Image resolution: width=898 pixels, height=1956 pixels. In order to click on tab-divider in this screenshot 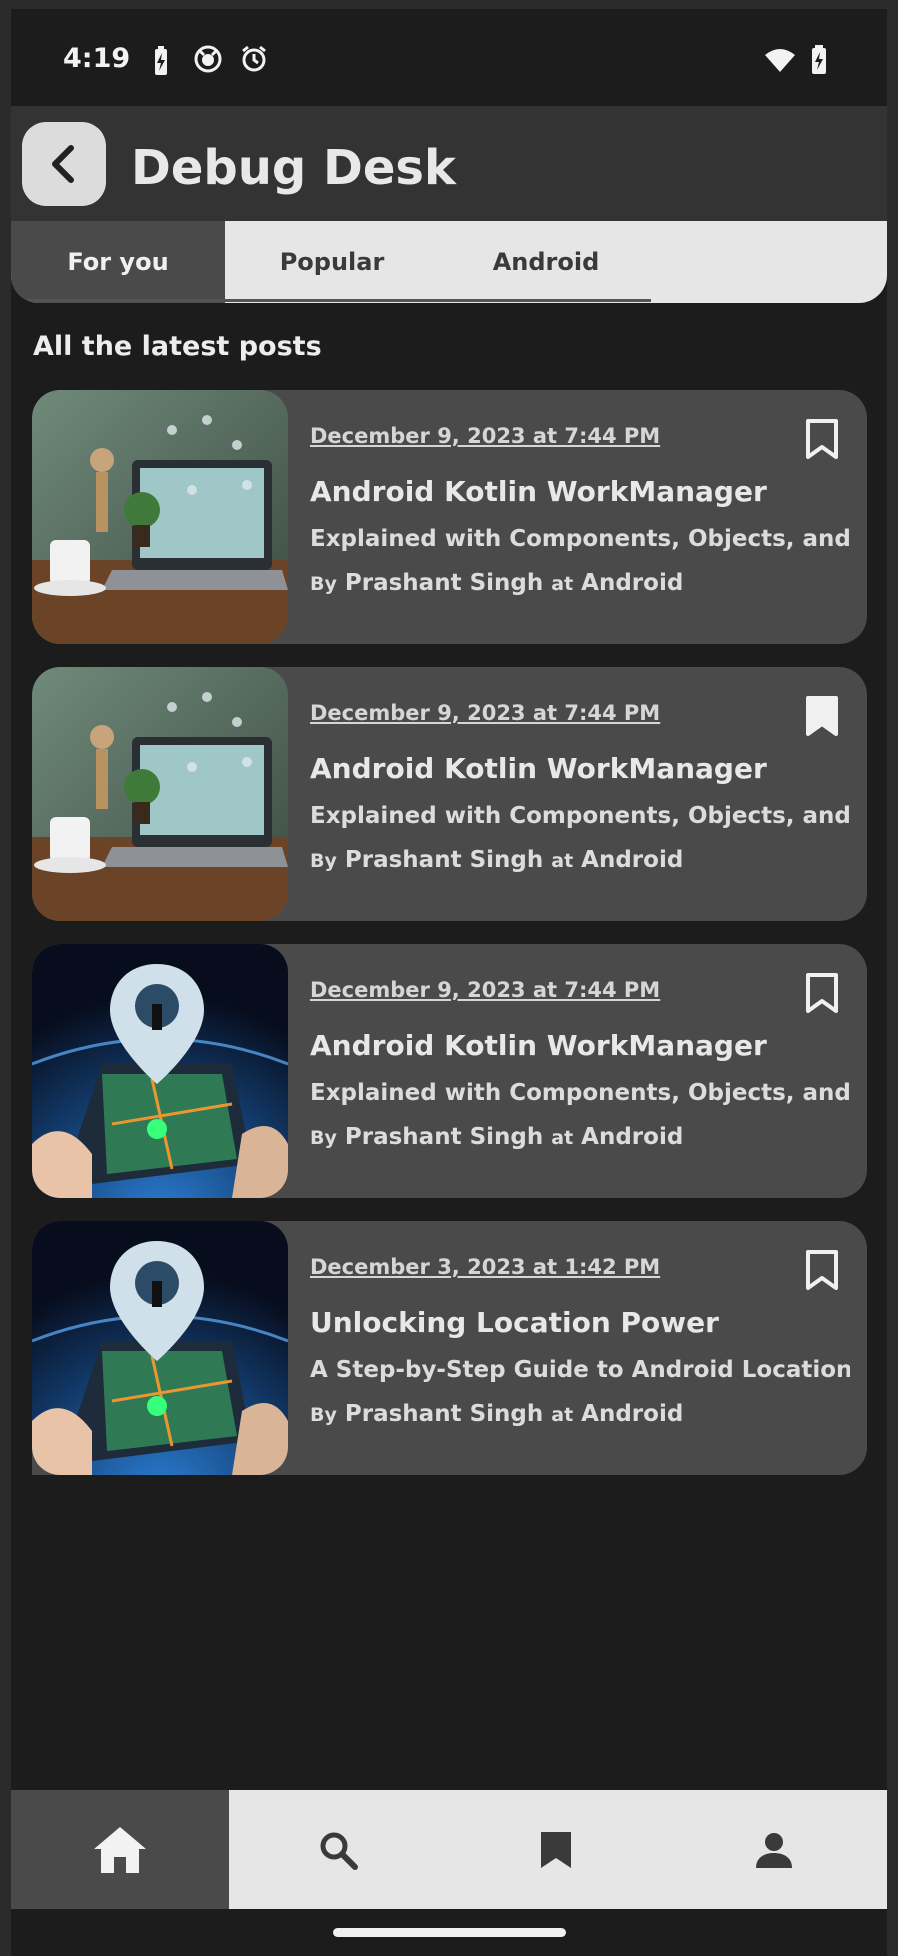, I will do `click(331, 300)`.